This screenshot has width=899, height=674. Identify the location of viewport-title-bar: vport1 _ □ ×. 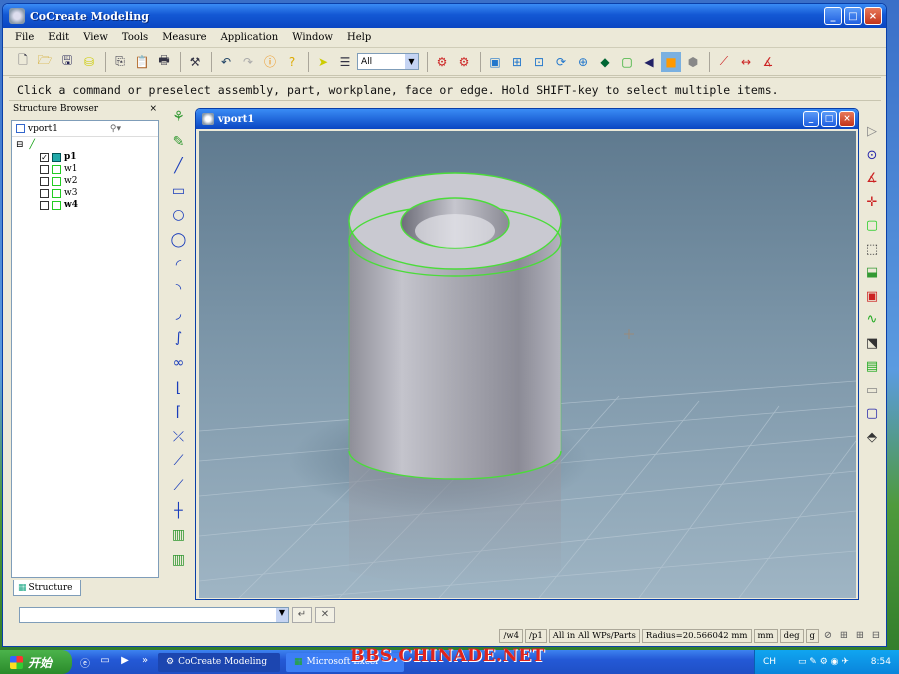
(527, 119).